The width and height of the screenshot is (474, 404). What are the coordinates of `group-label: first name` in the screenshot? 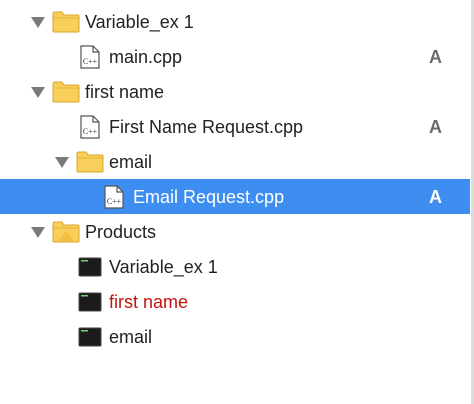 It's located at (125, 92).